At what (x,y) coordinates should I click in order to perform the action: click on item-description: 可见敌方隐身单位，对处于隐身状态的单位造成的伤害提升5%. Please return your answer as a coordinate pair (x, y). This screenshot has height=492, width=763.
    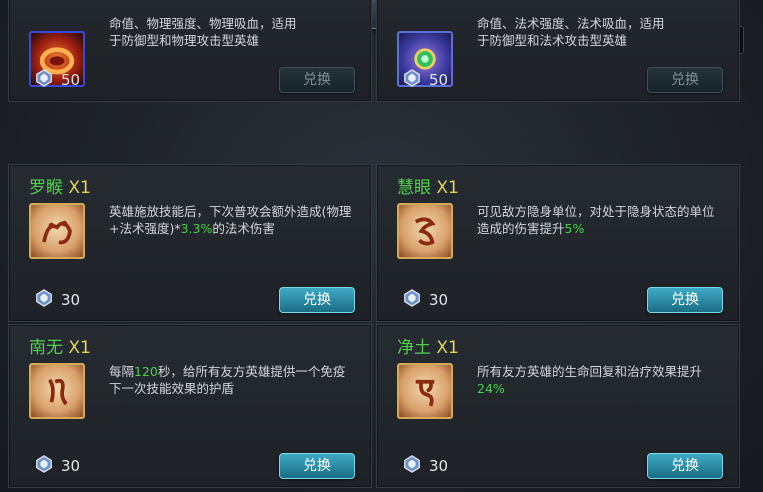
    Looking at the image, I should click on (596, 220).